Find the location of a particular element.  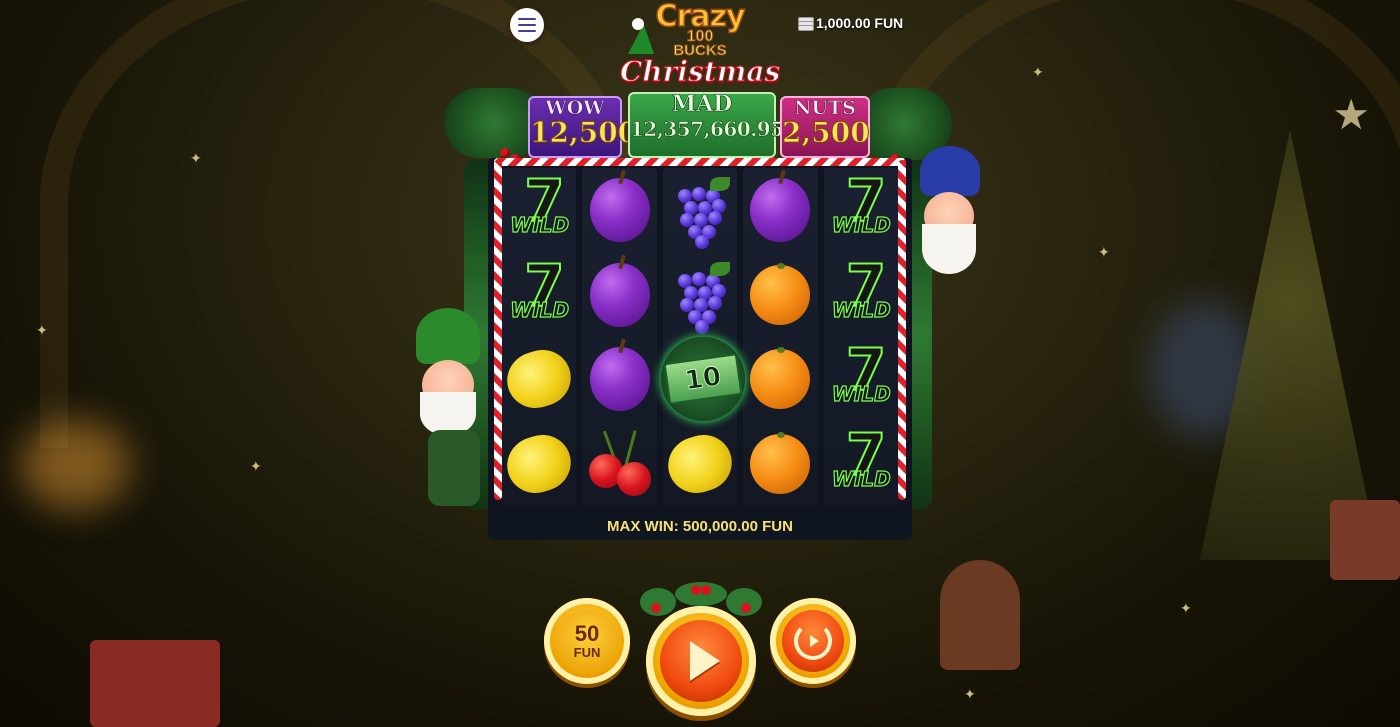

elf-right is located at coordinates (950, 222).